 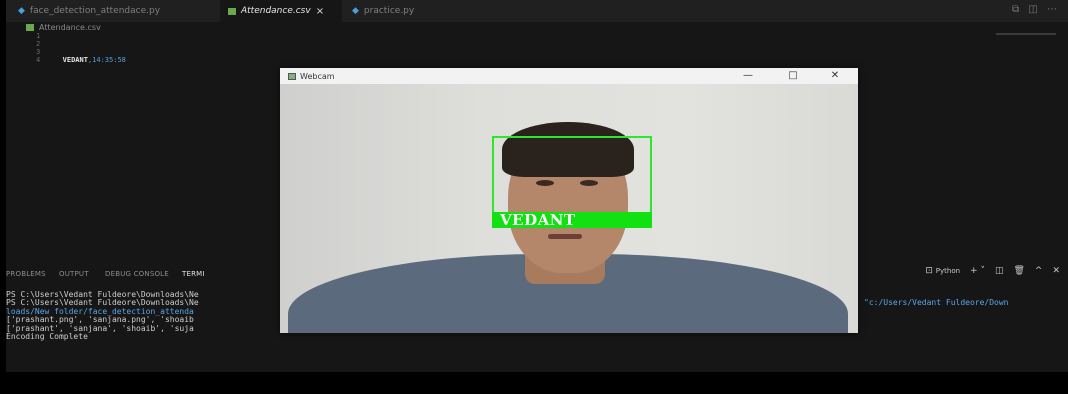 What do you see at coordinates (977, 271) in the screenshot?
I see `add-terminal-icon: + ˅` at bounding box center [977, 271].